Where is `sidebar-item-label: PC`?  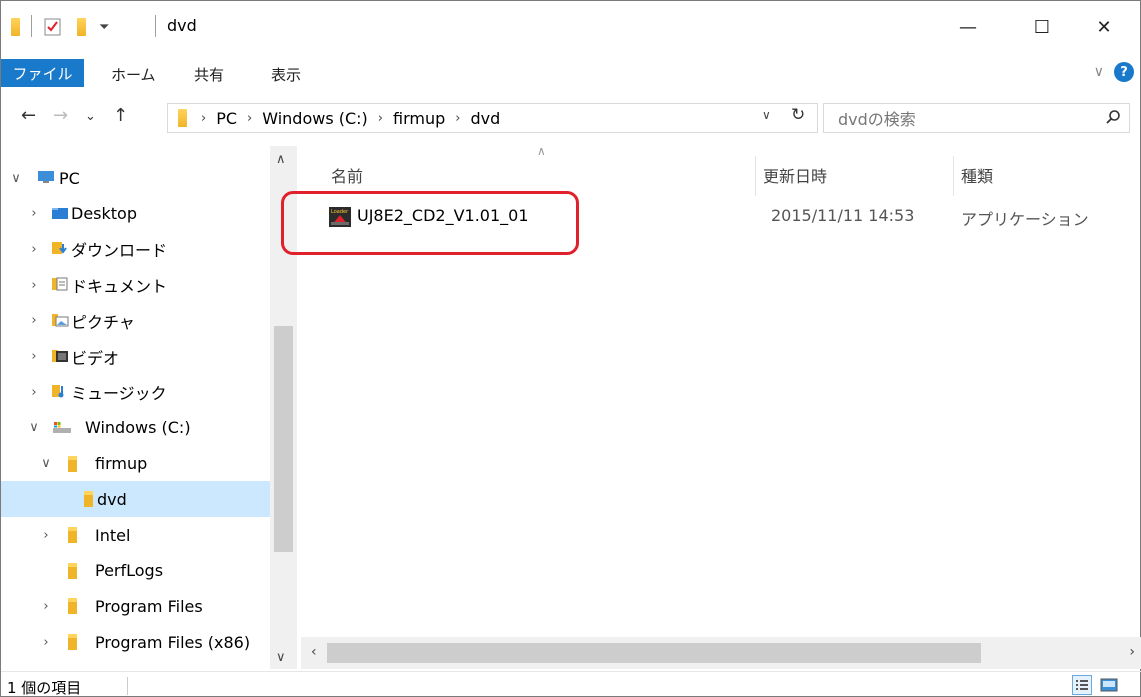
sidebar-item-label: PC is located at coordinates (69, 178).